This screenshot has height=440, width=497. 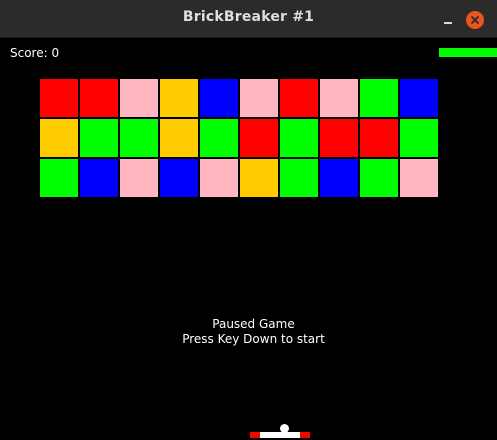 I want to click on paused-message: Paused Game, so click(x=253, y=324).